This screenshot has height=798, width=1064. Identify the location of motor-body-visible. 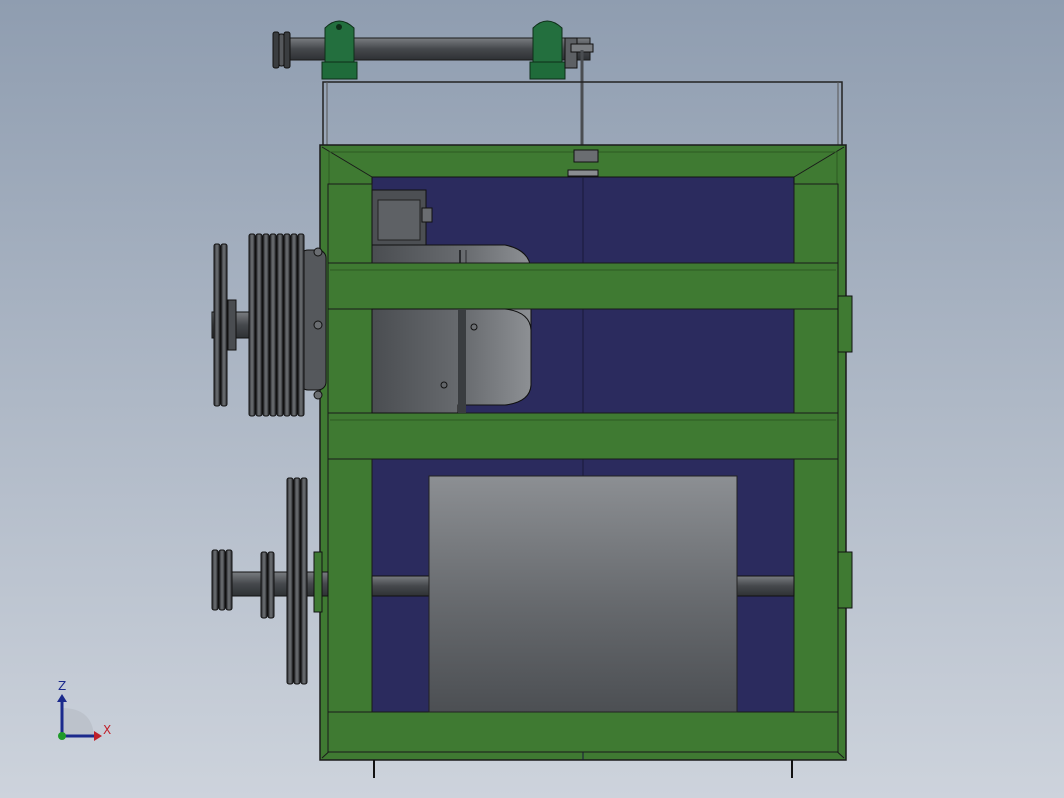
(451, 361).